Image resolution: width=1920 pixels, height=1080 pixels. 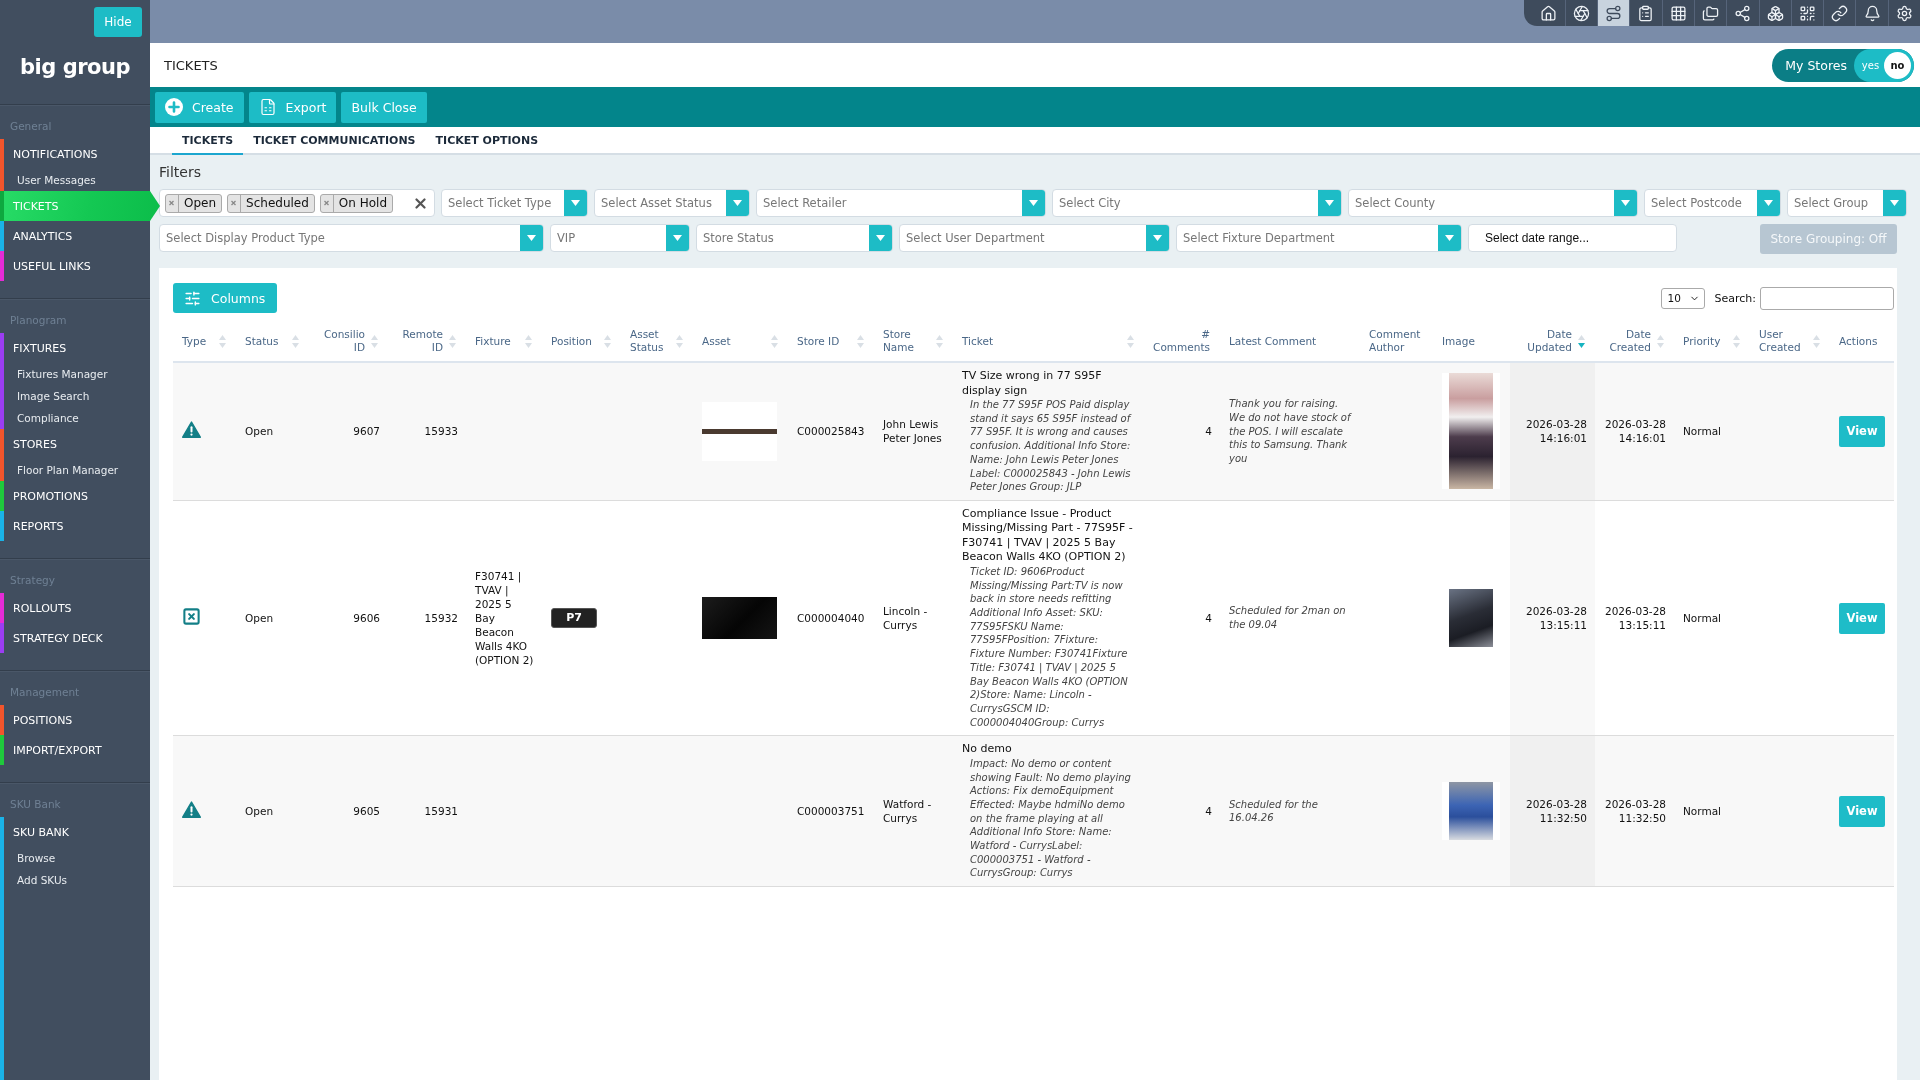 What do you see at coordinates (1816, 65) in the screenshot?
I see `my-stores-label: My Stores` at bounding box center [1816, 65].